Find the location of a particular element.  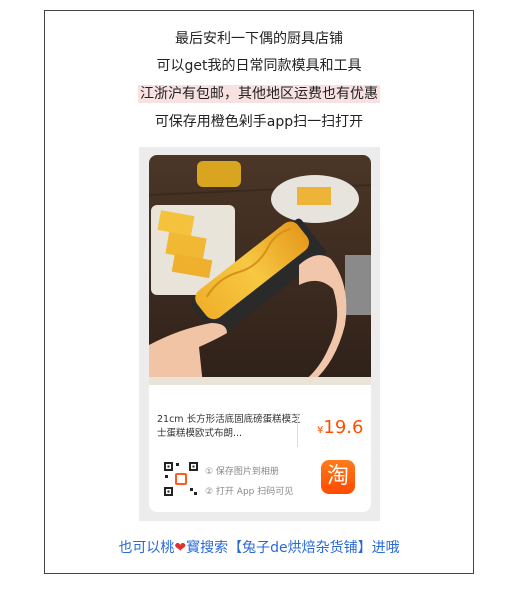

promo-line-3: 江浙沪有包邮，其他地区运费也有优惠 is located at coordinates (259, 94).